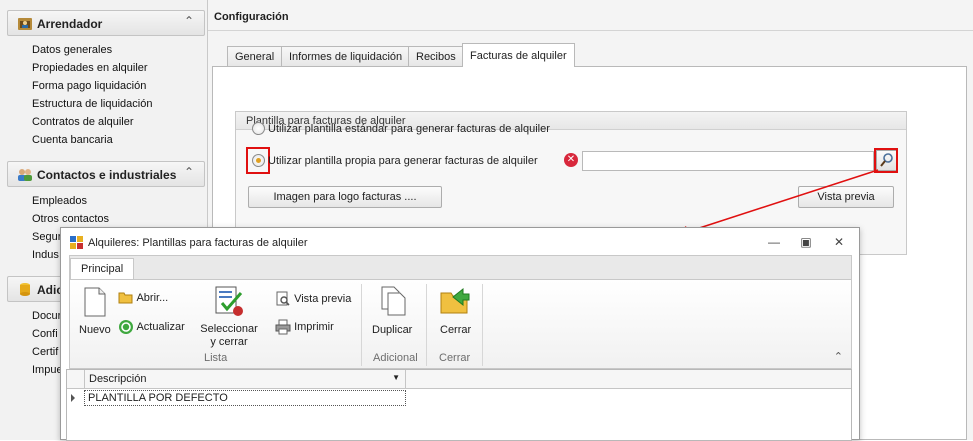 The height and width of the screenshot is (441, 973). Describe the element at coordinates (392, 330) in the screenshot. I see `duplicate-button-label: Duplicar` at that location.